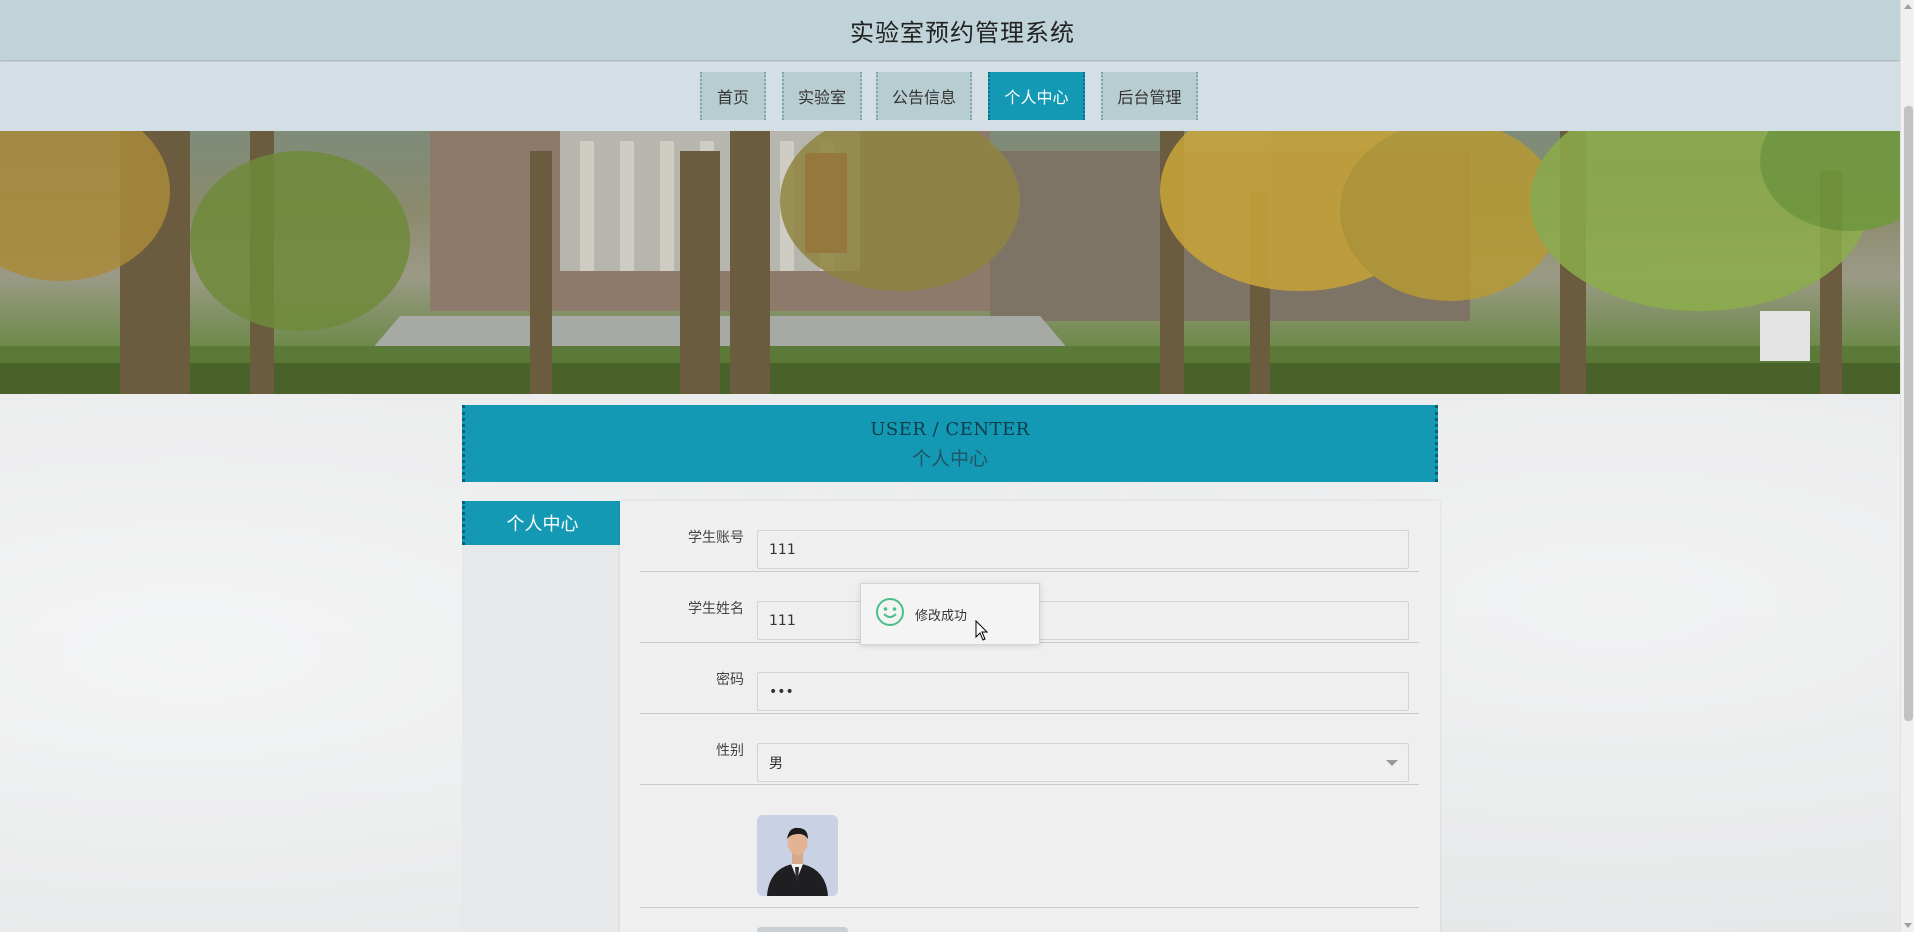  I want to click on main-nav: 首页 实验室 公告信息 个人中心 后台管理, so click(950, 96).